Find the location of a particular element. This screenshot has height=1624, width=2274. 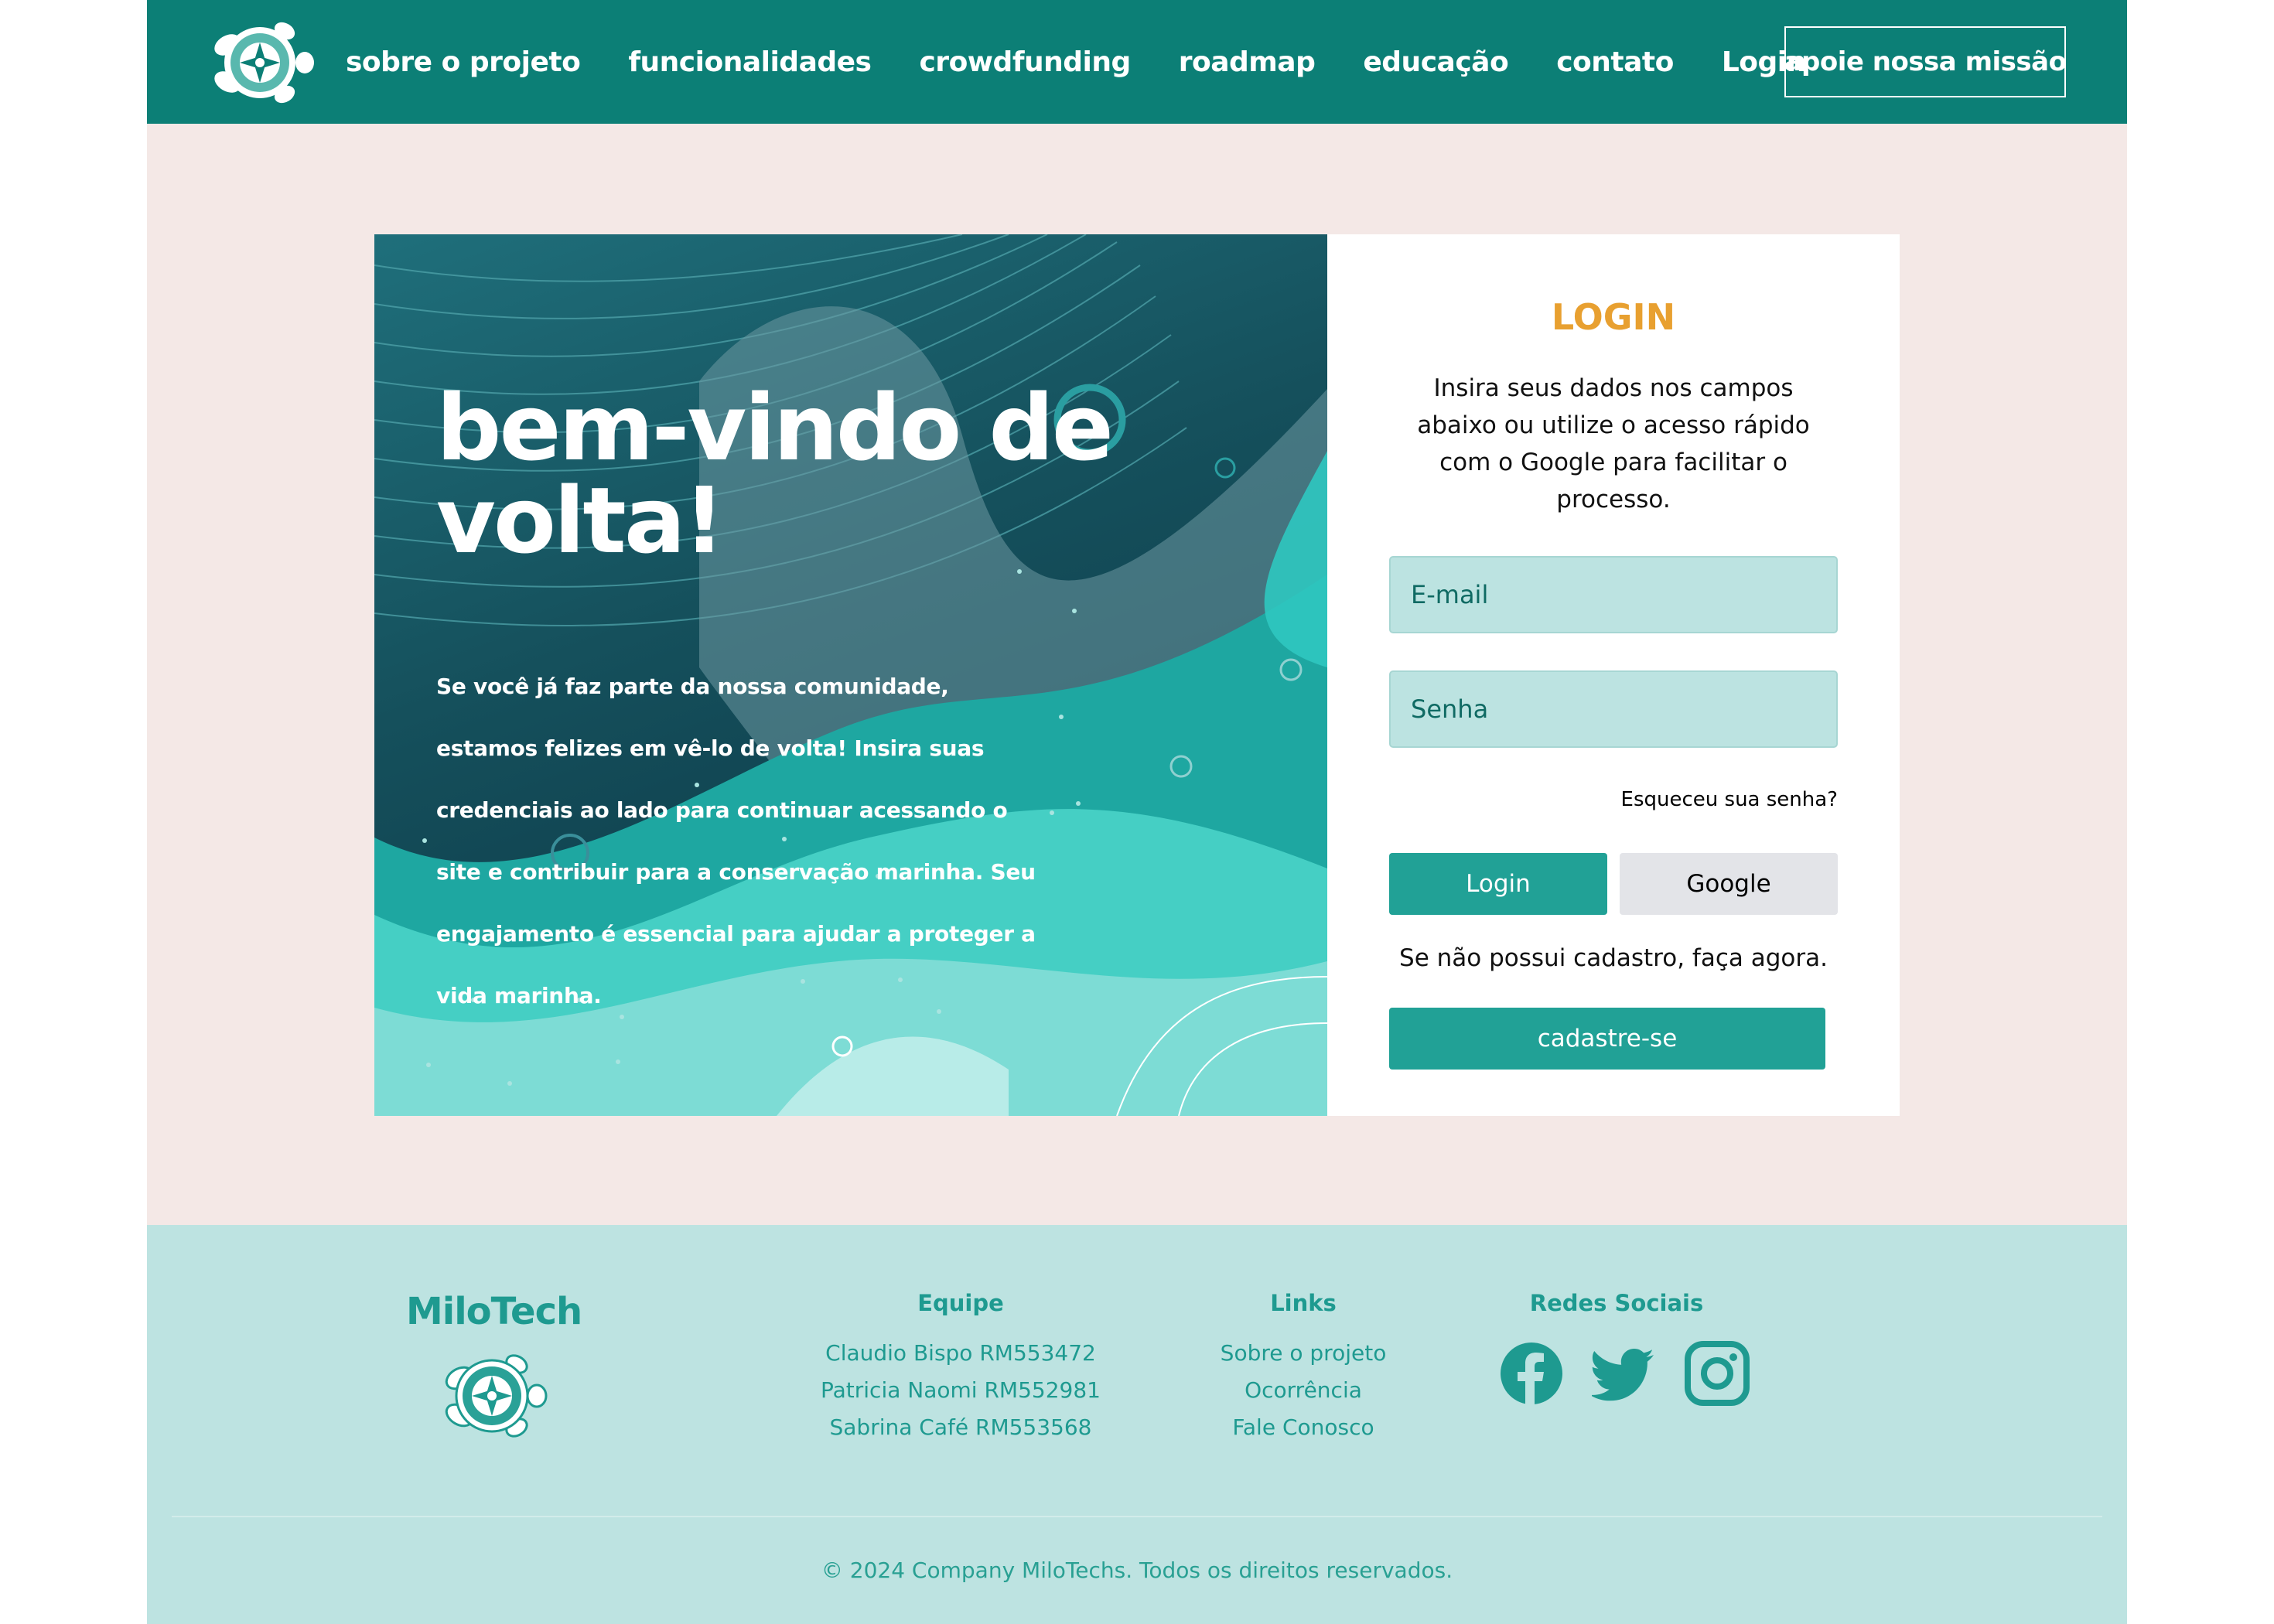

nav-roadmap: roadmap is located at coordinates (1247, 62).